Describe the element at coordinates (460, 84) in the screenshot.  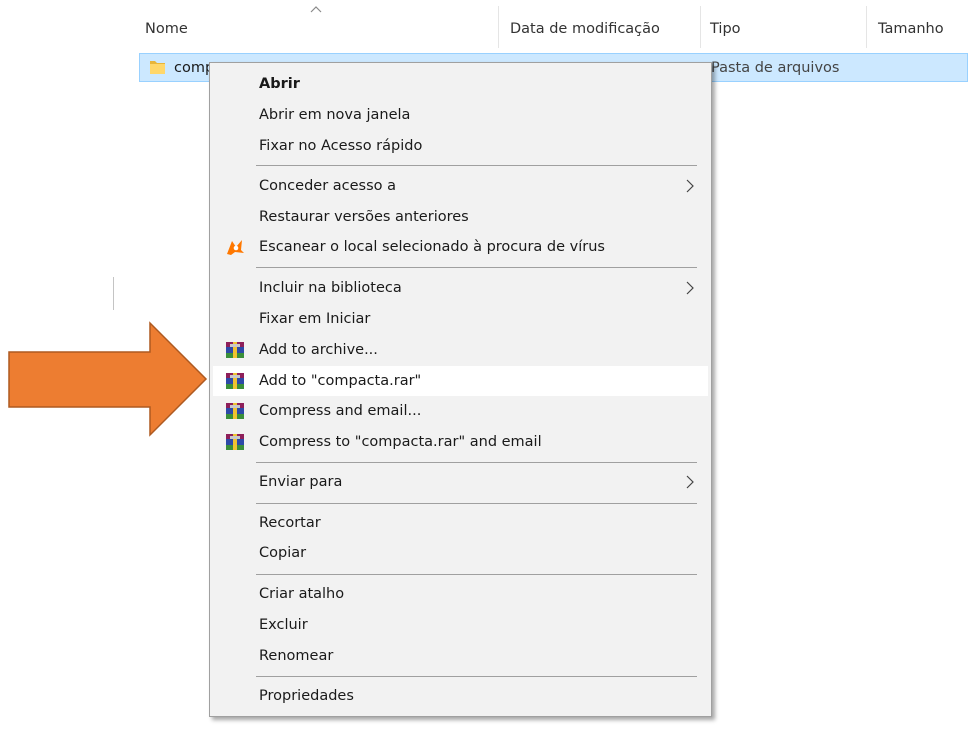
I see `menu-item-open: Abrir` at that location.